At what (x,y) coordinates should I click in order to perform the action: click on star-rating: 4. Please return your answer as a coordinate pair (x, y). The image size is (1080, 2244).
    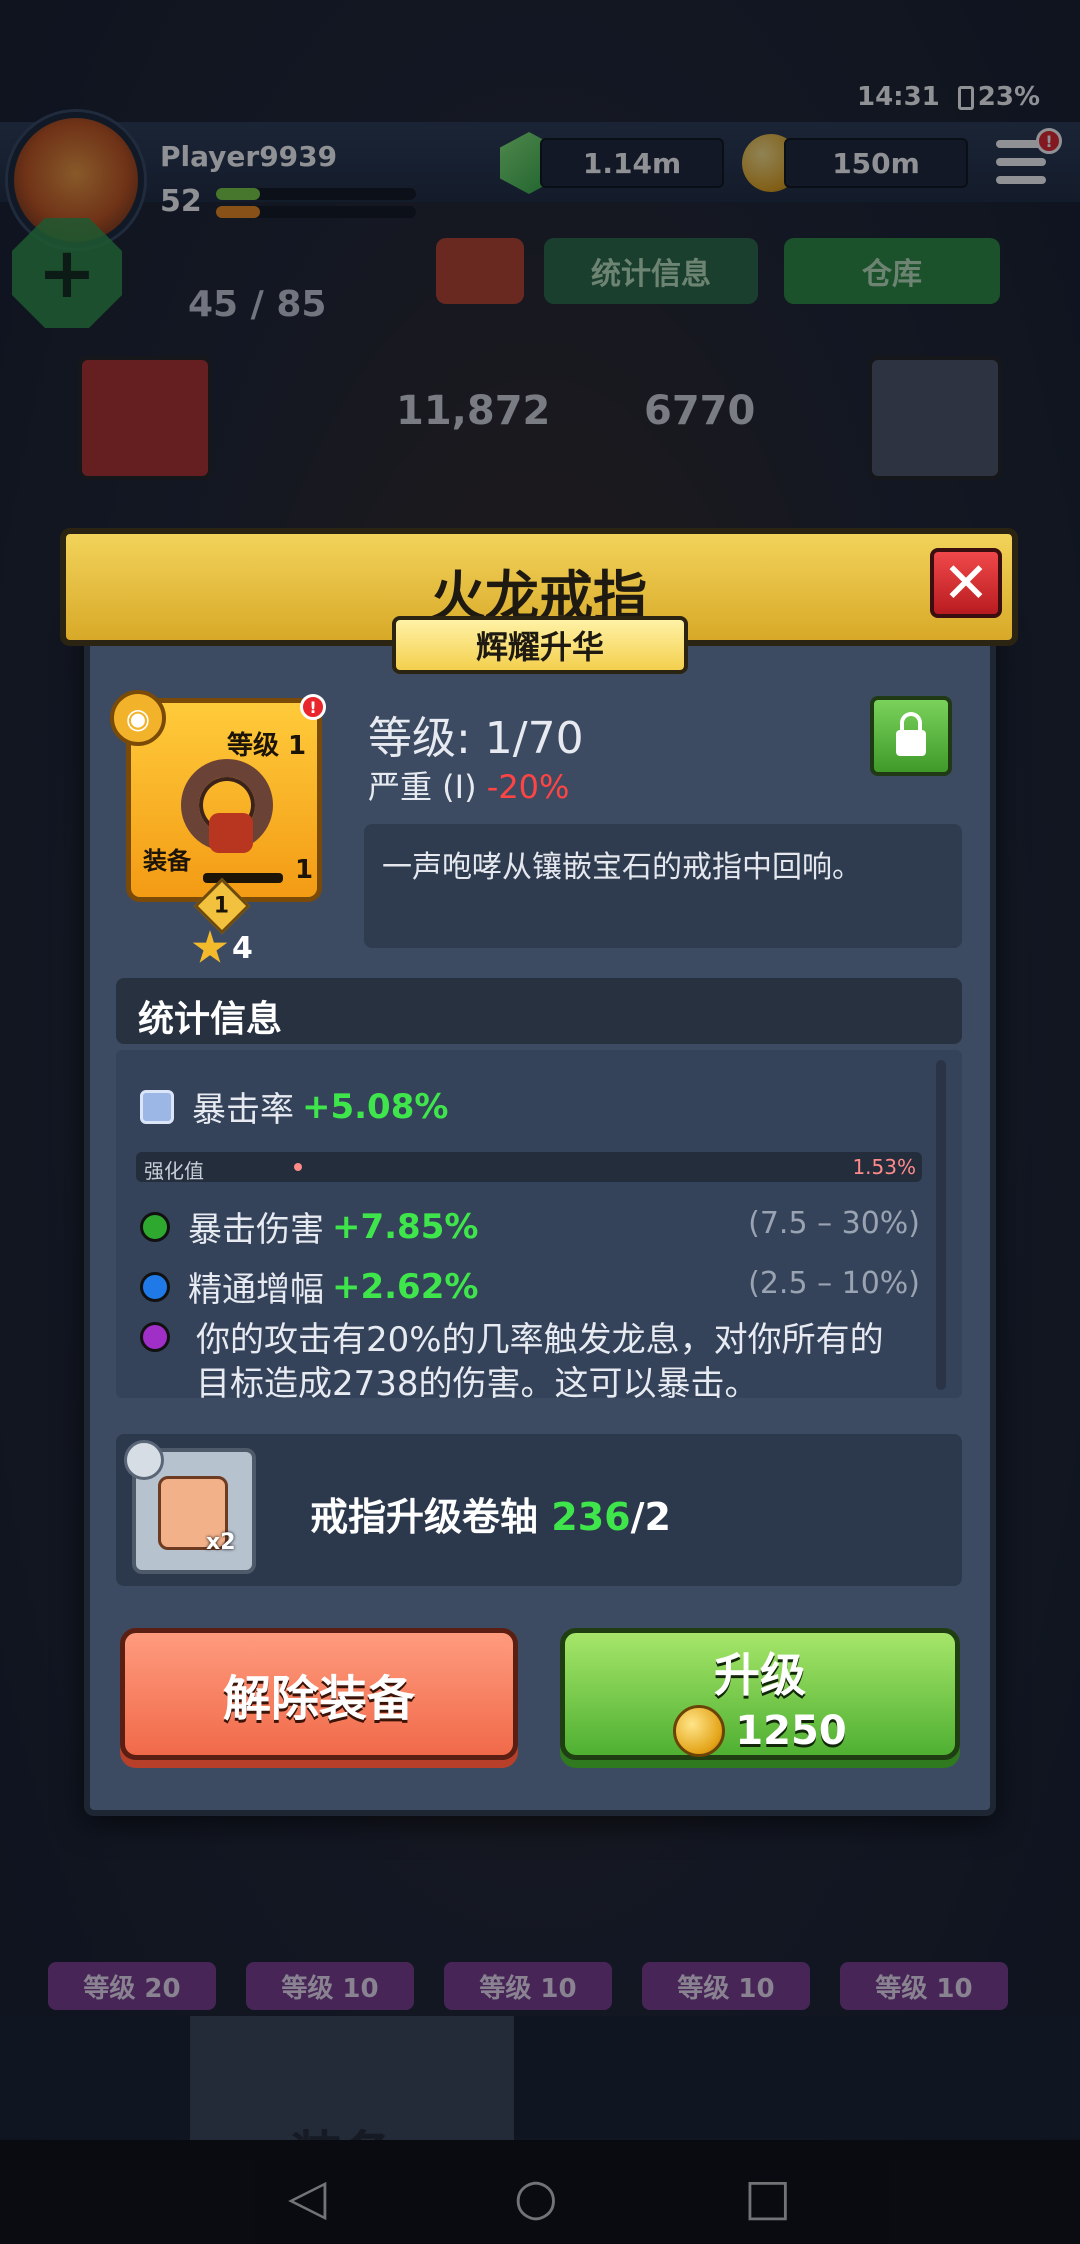
    Looking at the image, I should click on (222, 948).